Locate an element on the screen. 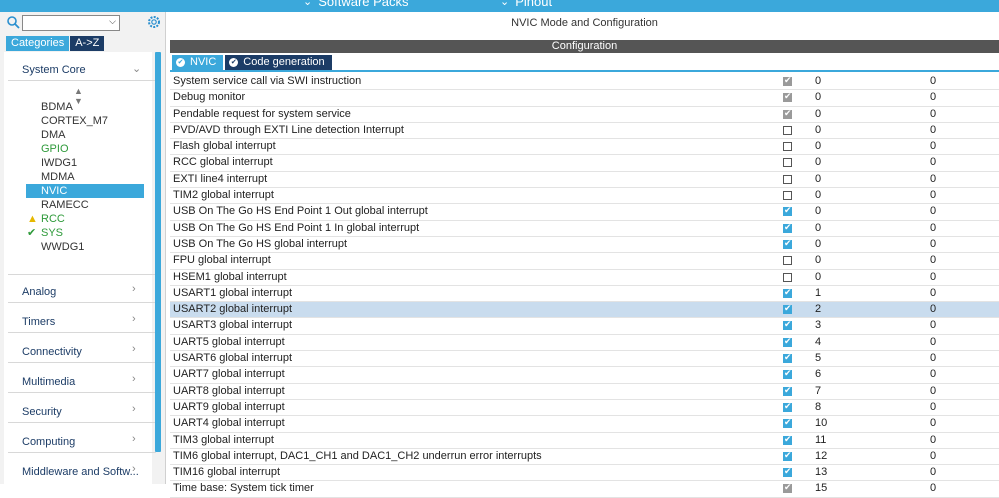 The height and width of the screenshot is (498, 999). preemption-priority: 15 is located at coordinates (821, 488).